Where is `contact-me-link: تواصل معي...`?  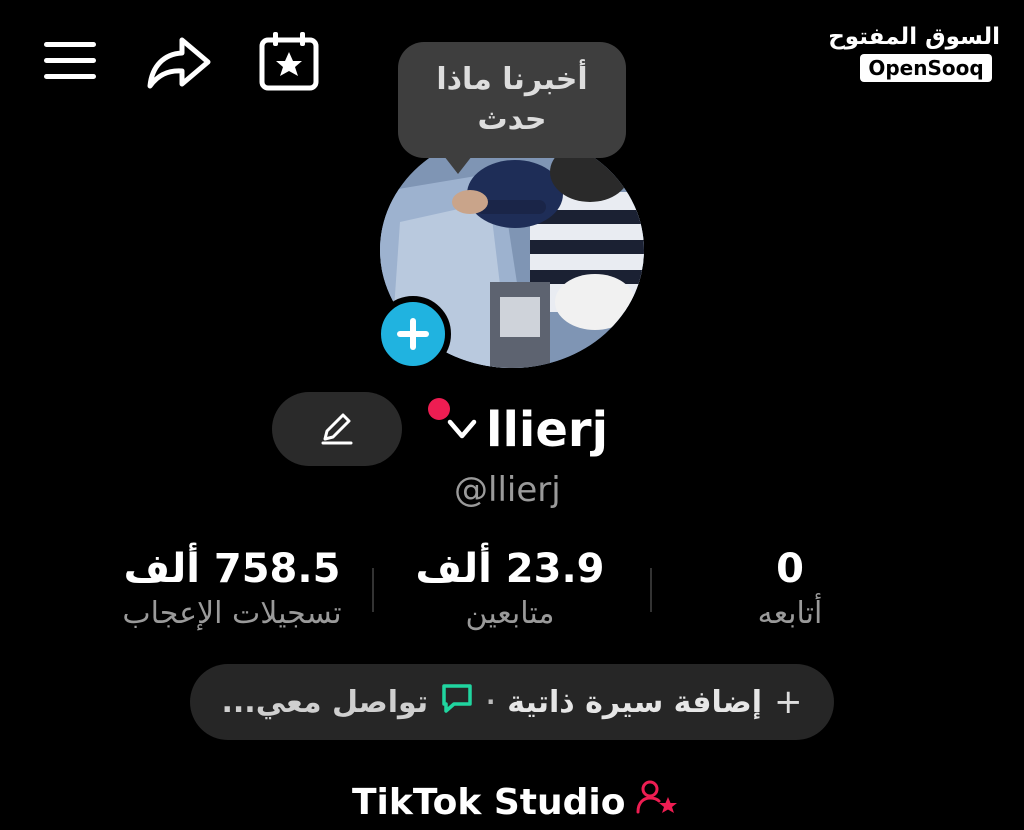 contact-me-link: تواصل معي... is located at coordinates (325, 702).